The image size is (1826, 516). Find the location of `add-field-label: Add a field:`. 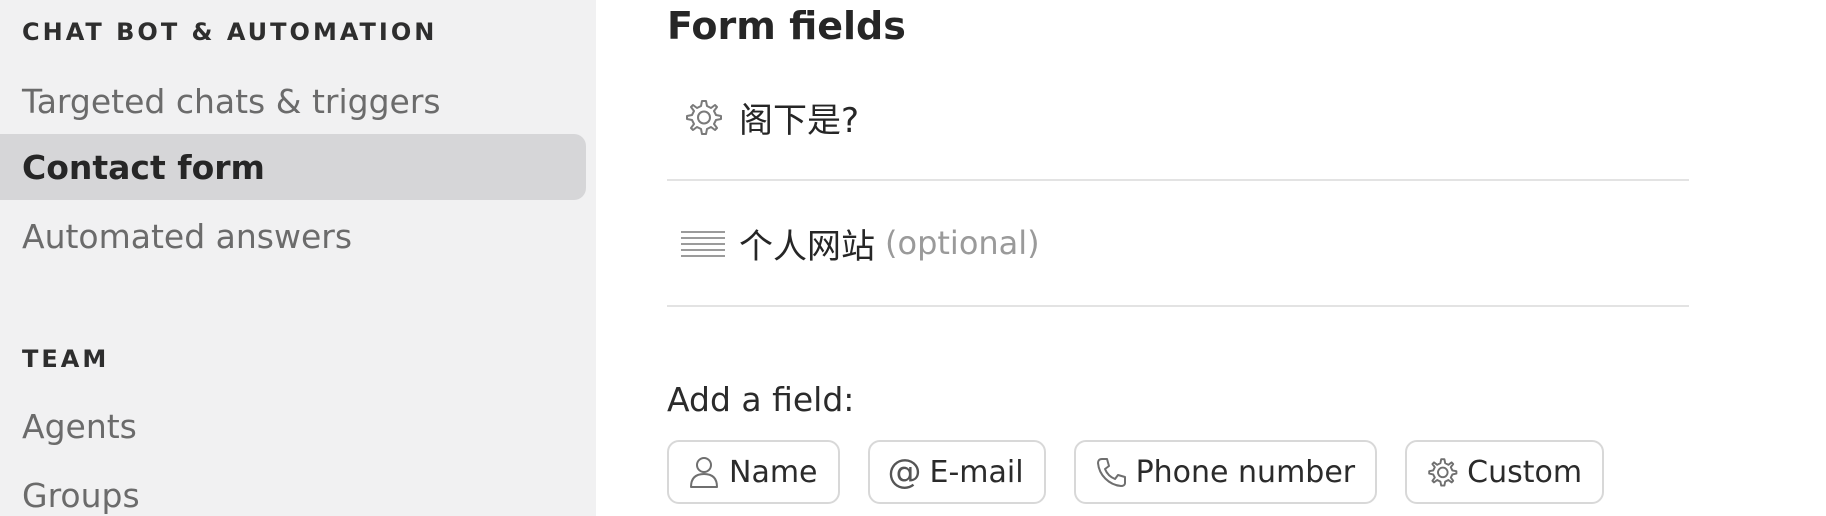

add-field-label: Add a field: is located at coordinates (761, 399).